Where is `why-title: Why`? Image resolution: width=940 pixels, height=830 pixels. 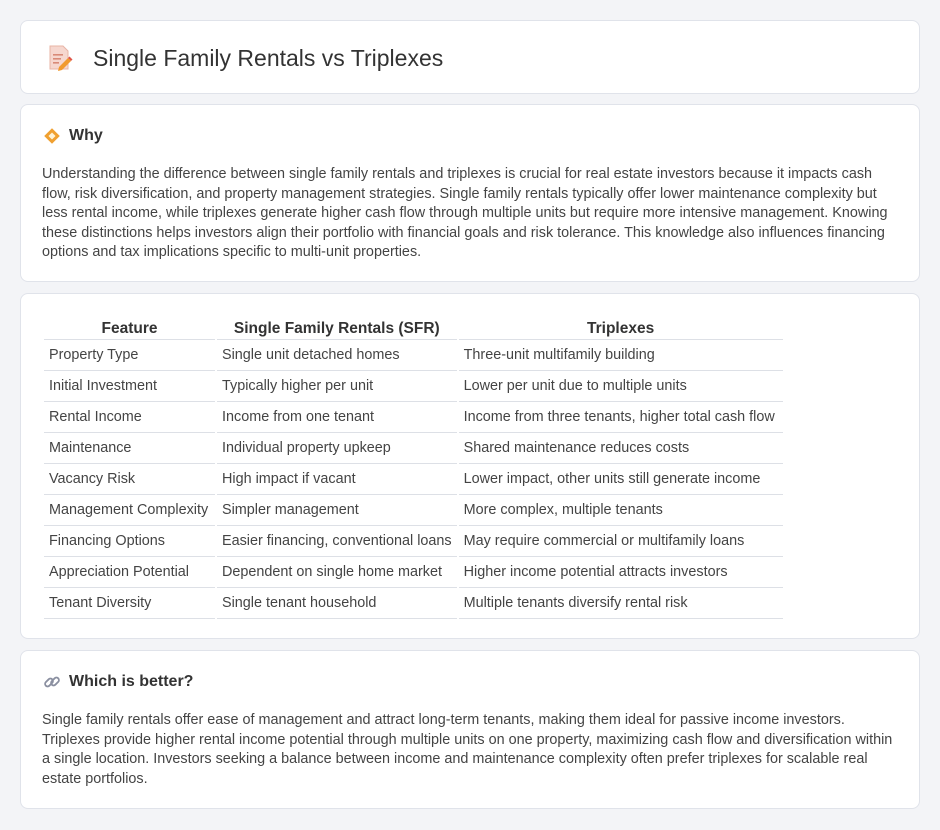 why-title: Why is located at coordinates (86, 135).